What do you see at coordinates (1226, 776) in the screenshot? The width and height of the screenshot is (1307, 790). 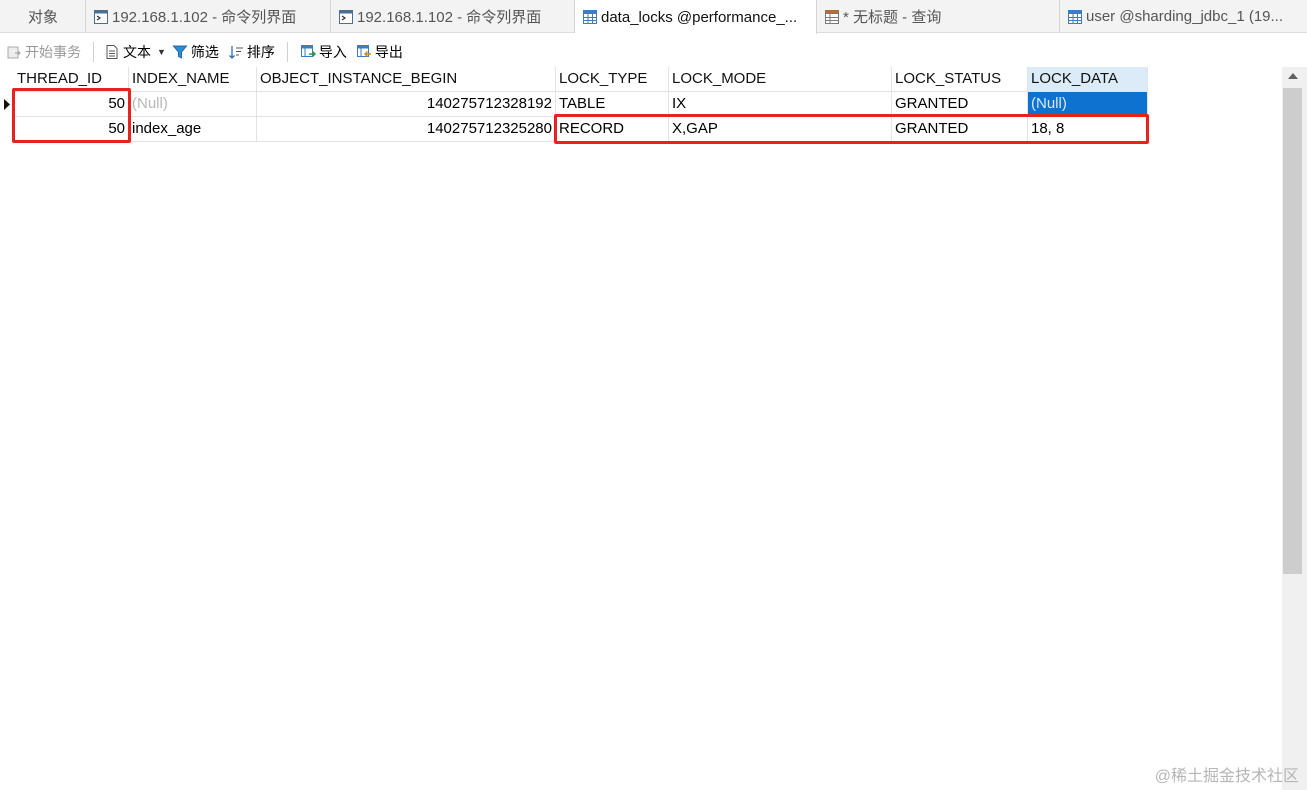 I see `watermark: @稀土掘金技术社区` at bounding box center [1226, 776].